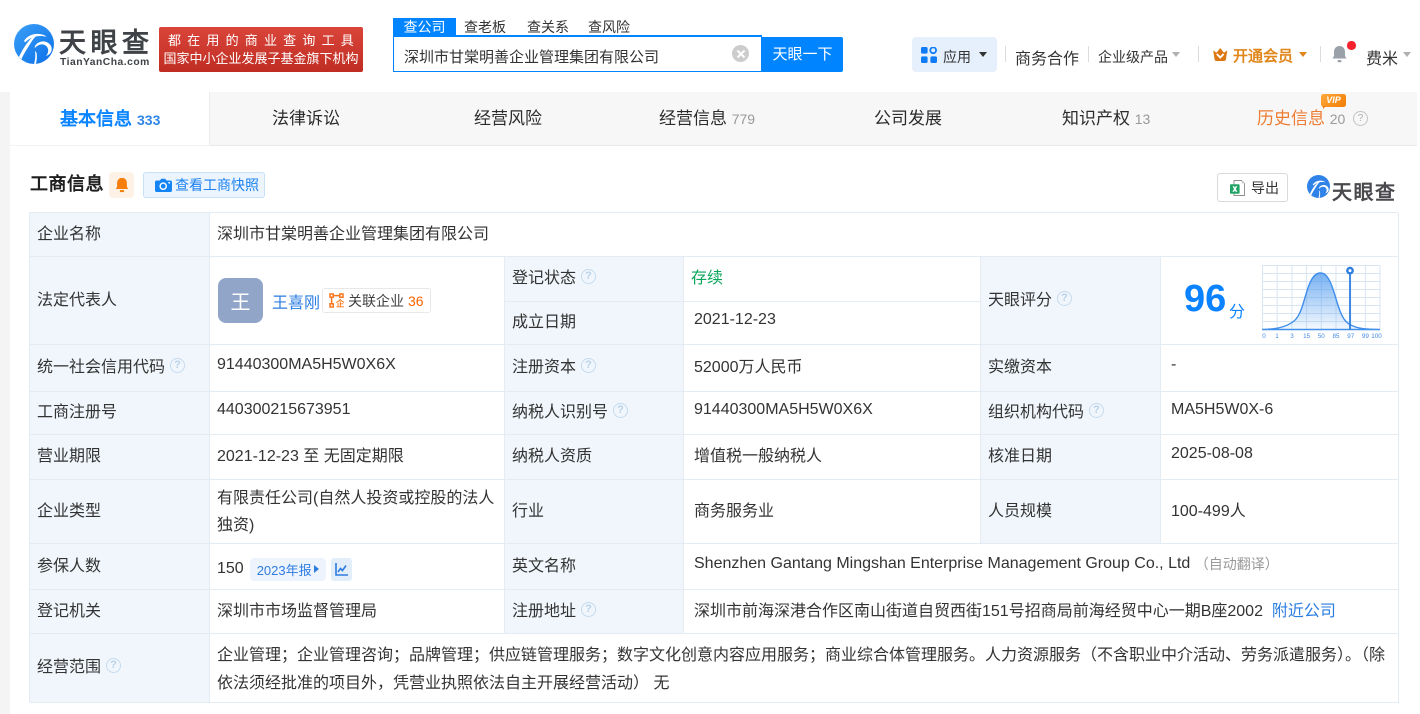  I want to click on svg-text: 0, so click(1264, 336).